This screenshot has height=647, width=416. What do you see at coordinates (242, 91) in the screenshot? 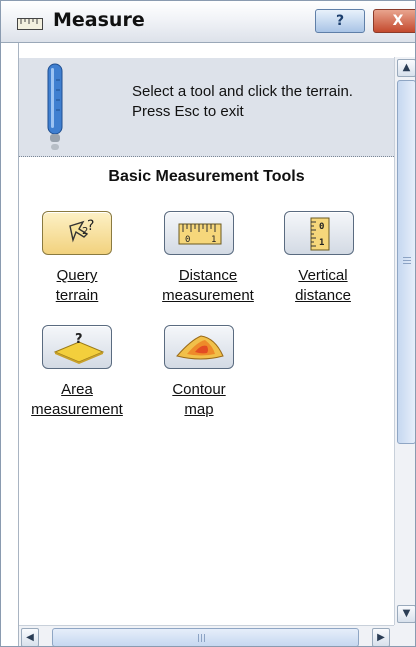
I see `info-line-1: Select a tool and click the terrain.` at bounding box center [242, 91].